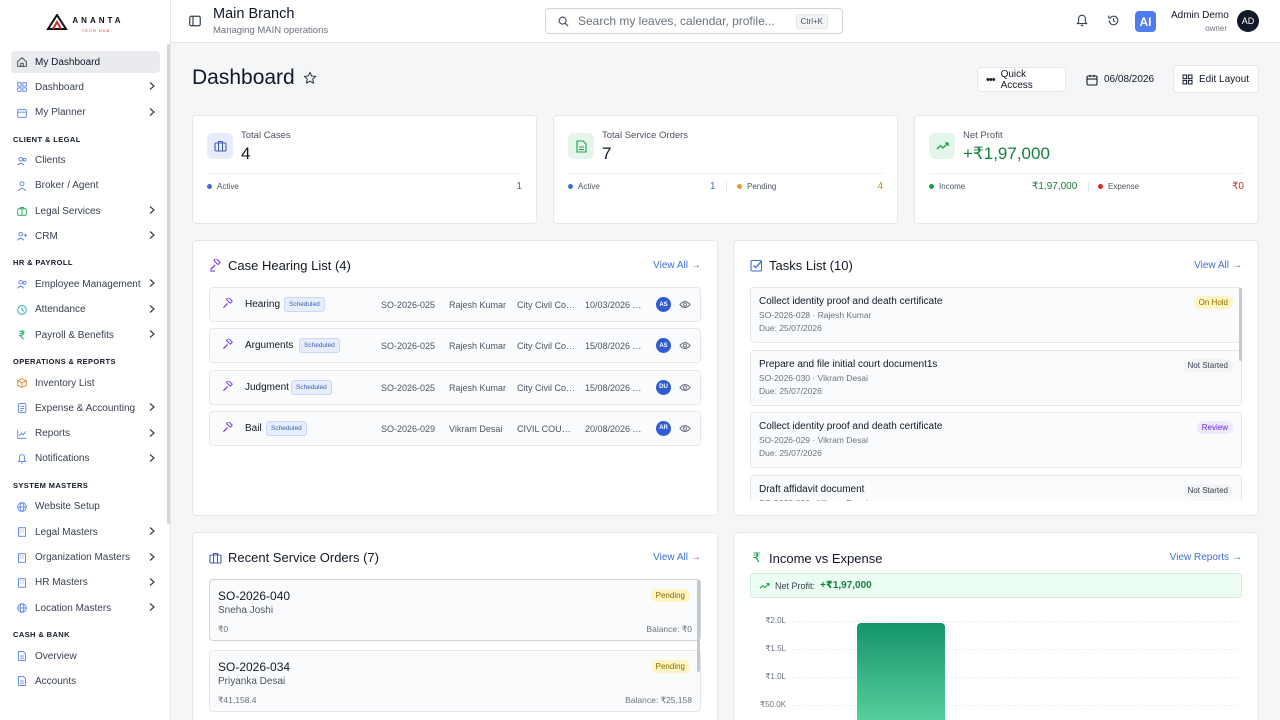 This screenshot has width=1280, height=720. I want to click on building-icon, so click(22, 583).